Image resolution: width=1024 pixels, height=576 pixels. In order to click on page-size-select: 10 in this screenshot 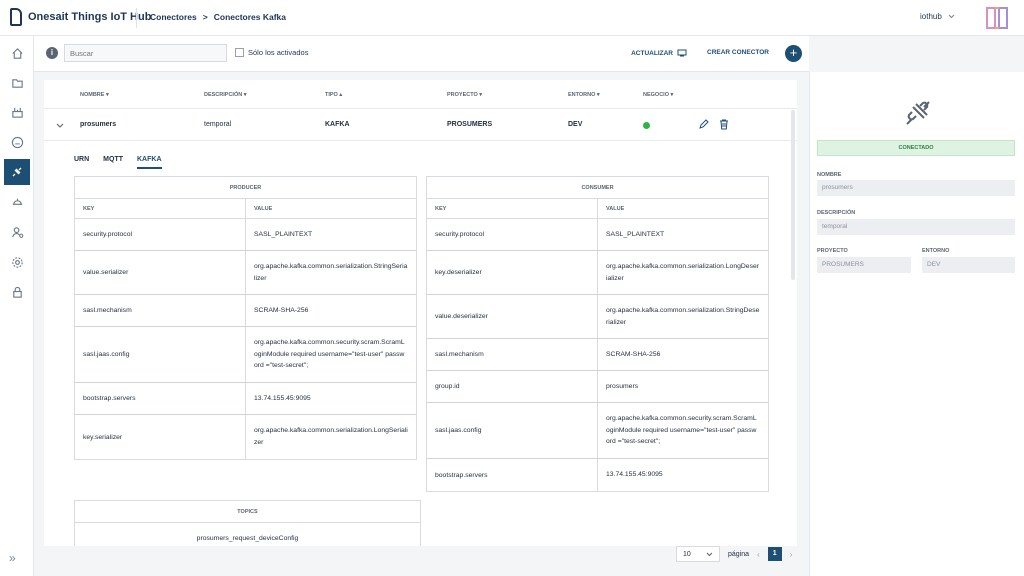, I will do `click(698, 554)`.